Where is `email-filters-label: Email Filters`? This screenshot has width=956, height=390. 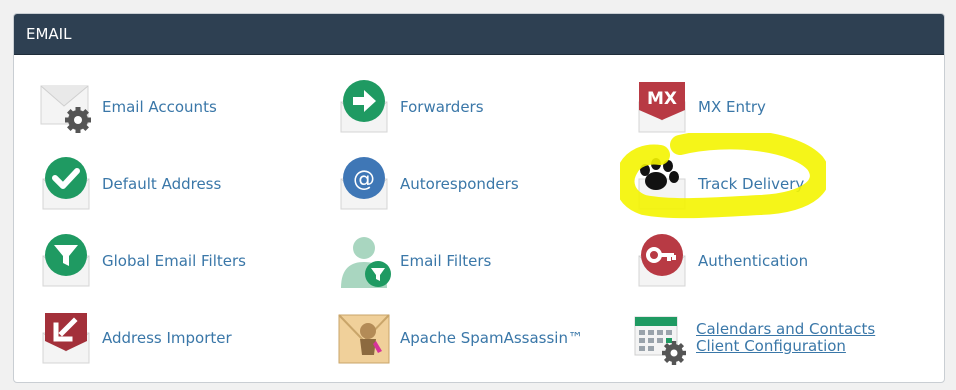
email-filters-label: Email Filters is located at coordinates (446, 260).